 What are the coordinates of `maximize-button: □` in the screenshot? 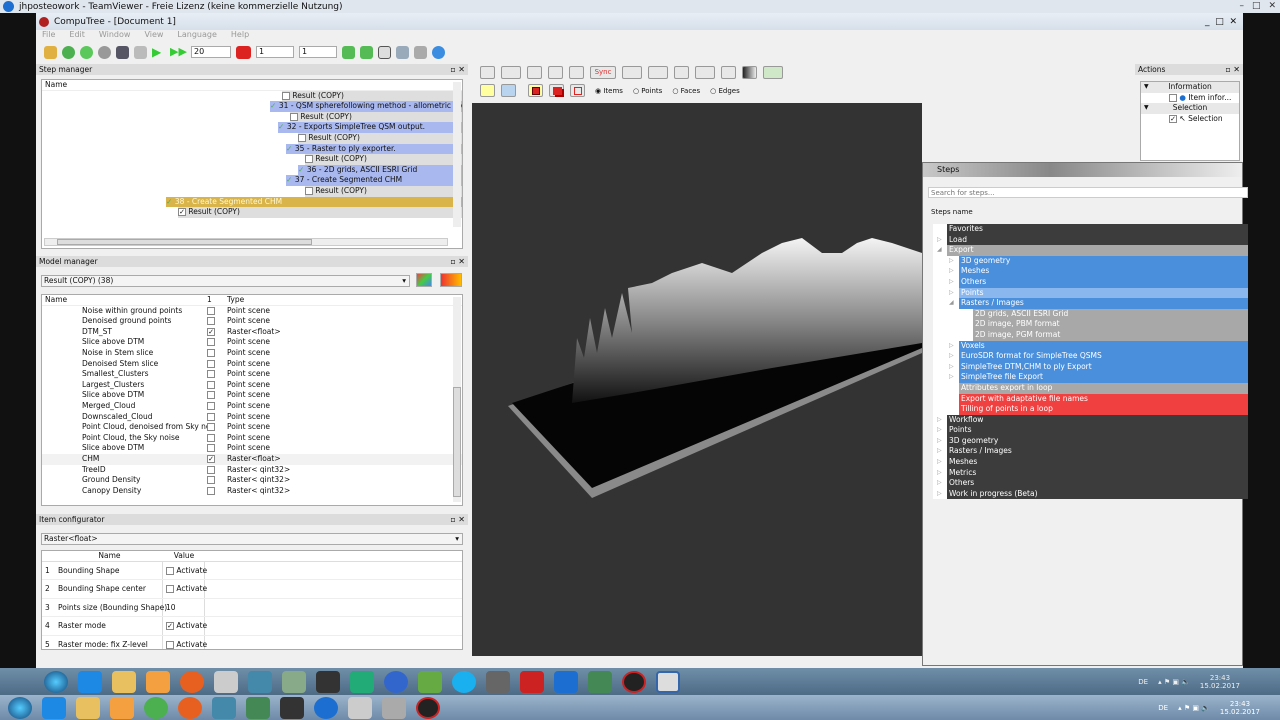 It's located at (1256, 6).